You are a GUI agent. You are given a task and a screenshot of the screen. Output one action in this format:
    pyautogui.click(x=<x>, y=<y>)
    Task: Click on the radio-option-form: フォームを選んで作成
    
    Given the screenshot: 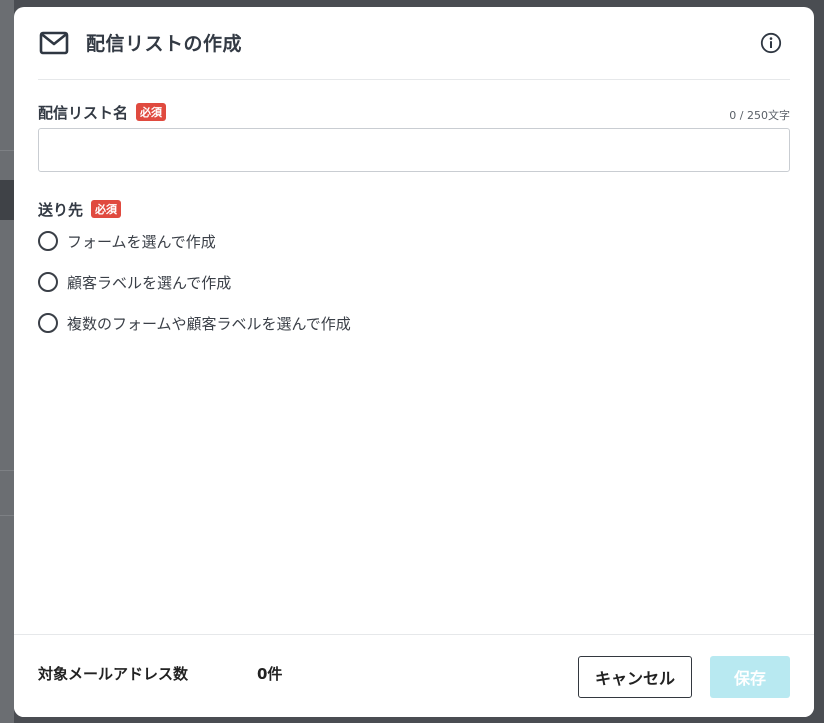 What is the action you would take?
    pyautogui.click(x=127, y=241)
    